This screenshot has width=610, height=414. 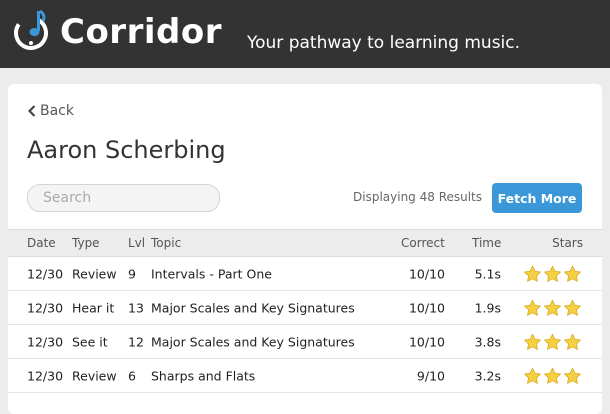 I want to click on fetch-more-button: Fetch More, so click(x=537, y=198).